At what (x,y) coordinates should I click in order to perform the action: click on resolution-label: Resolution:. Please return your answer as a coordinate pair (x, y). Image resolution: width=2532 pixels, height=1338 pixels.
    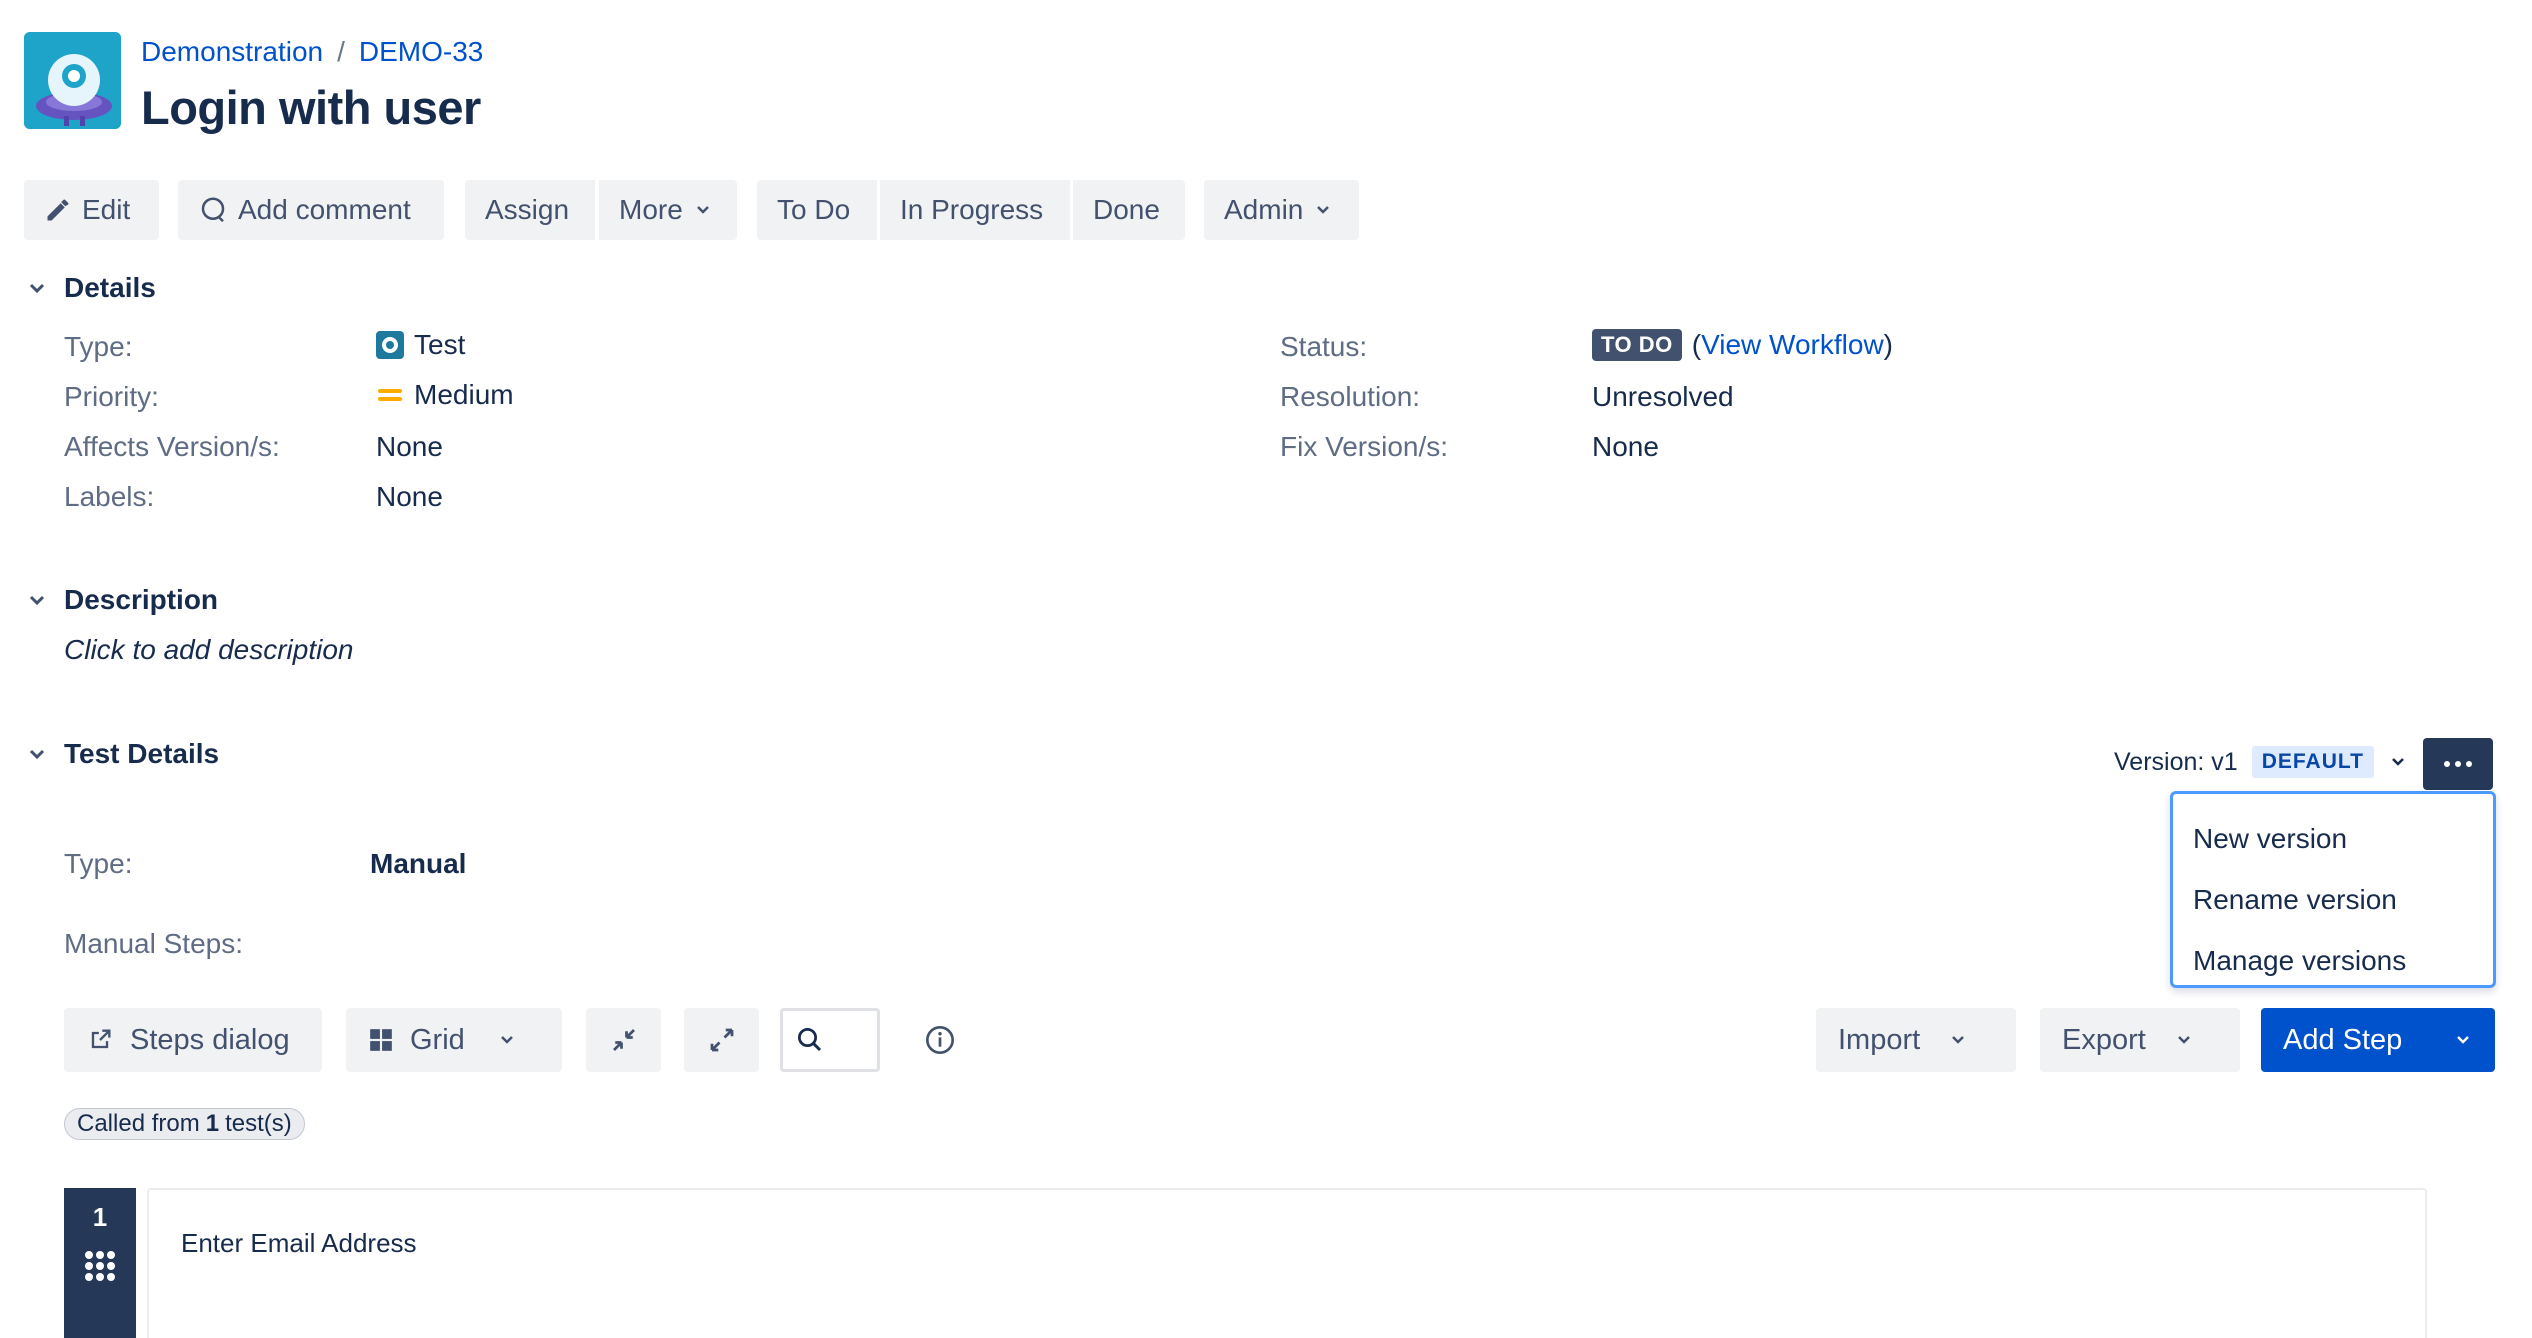
    Looking at the image, I should click on (1350, 396).